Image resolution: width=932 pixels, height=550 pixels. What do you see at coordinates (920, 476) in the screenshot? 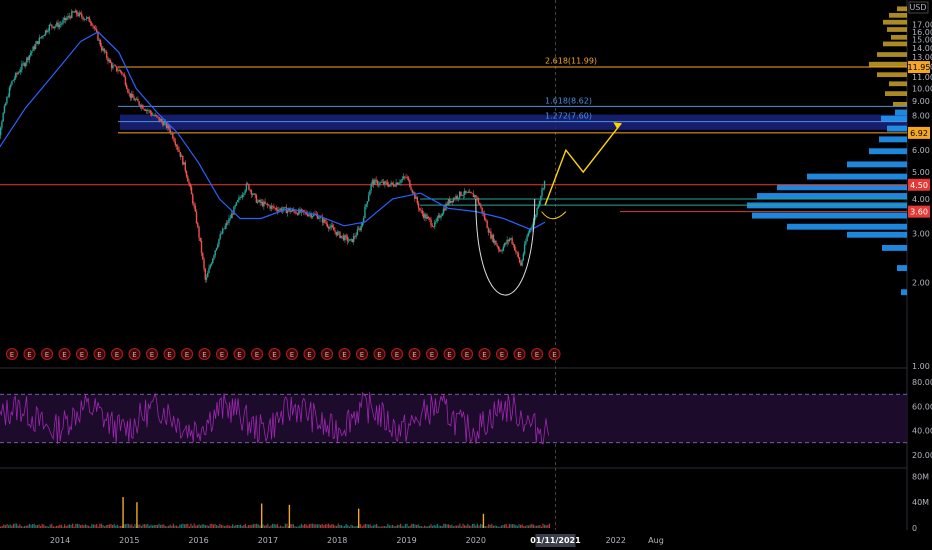
I see `volume-tick: 80M` at bounding box center [920, 476].